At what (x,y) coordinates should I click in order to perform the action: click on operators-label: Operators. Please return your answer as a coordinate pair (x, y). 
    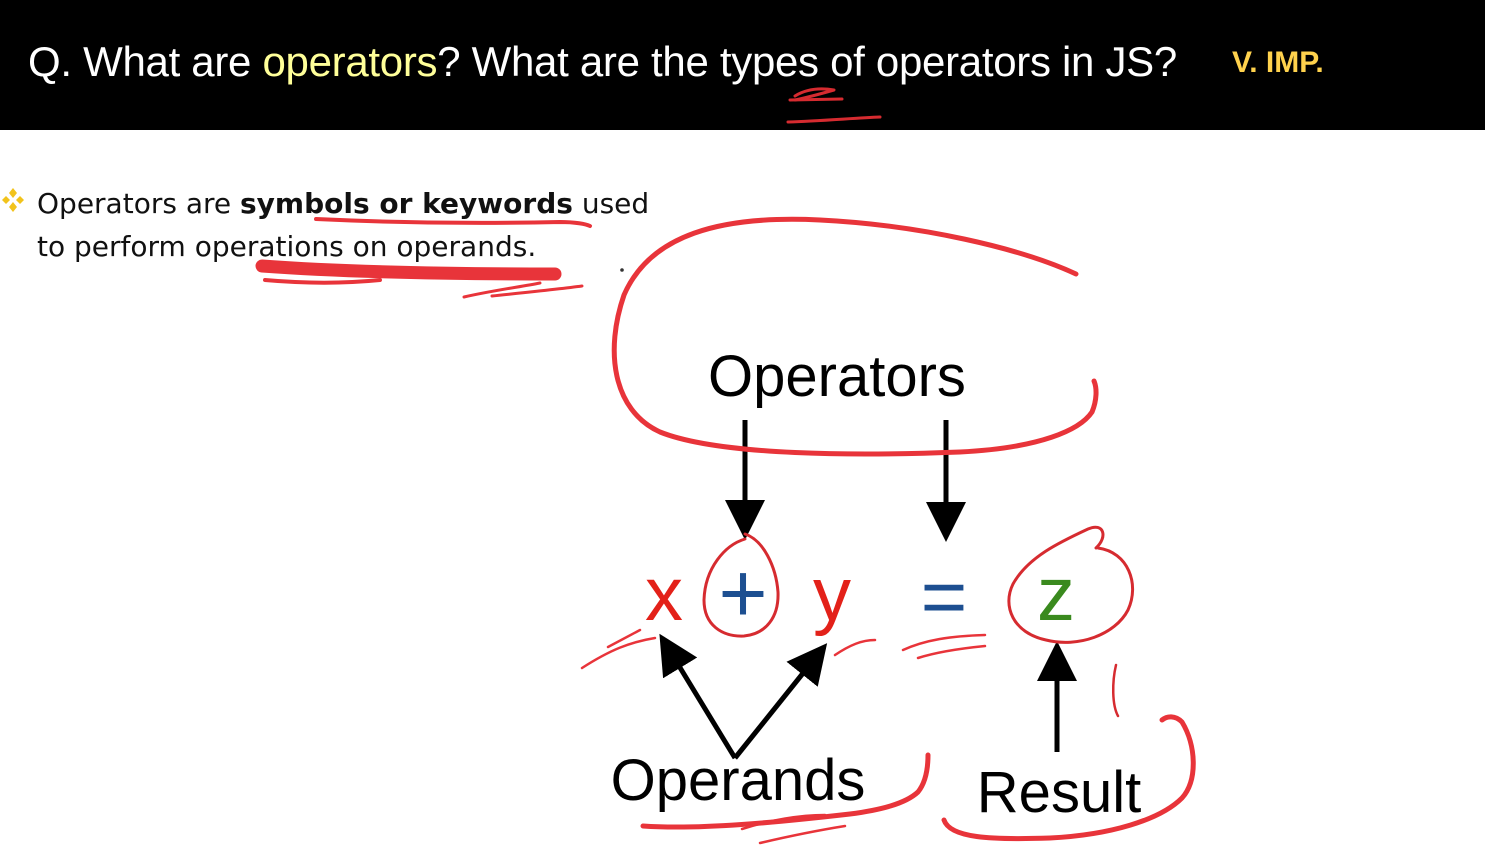
    Looking at the image, I should click on (837, 376).